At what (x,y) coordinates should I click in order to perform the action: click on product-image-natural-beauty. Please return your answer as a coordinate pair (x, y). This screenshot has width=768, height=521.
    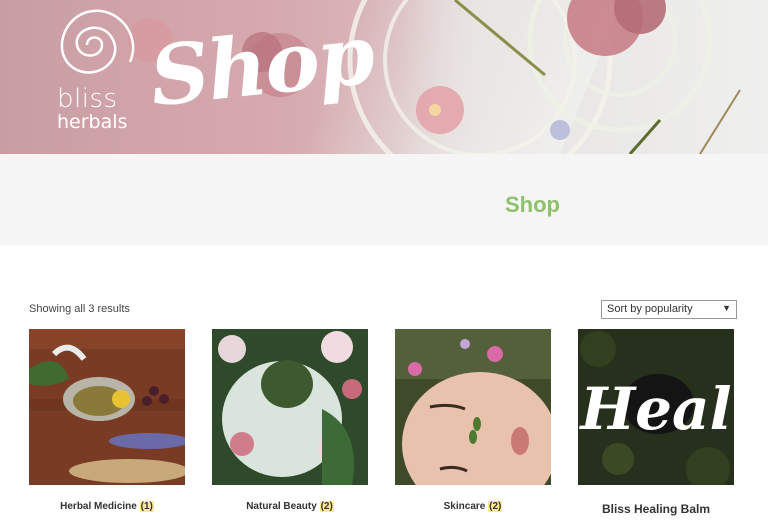
    Looking at the image, I should click on (290, 407).